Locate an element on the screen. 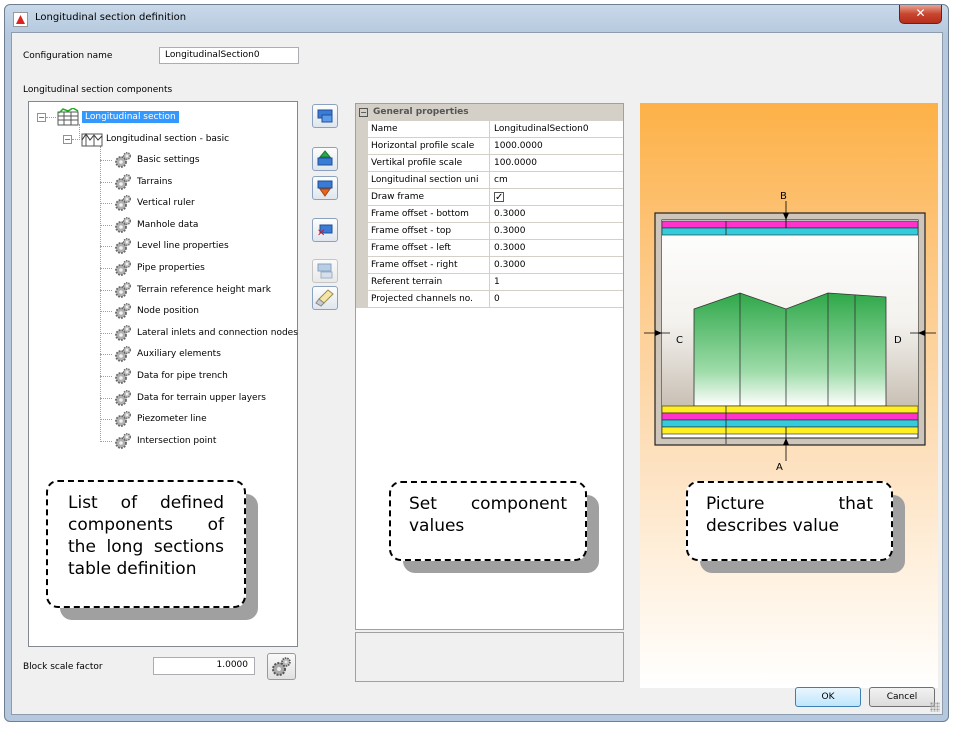 The height and width of the screenshot is (729, 955). configuration-name-input: LongitudinalSection0 is located at coordinates (229, 55).